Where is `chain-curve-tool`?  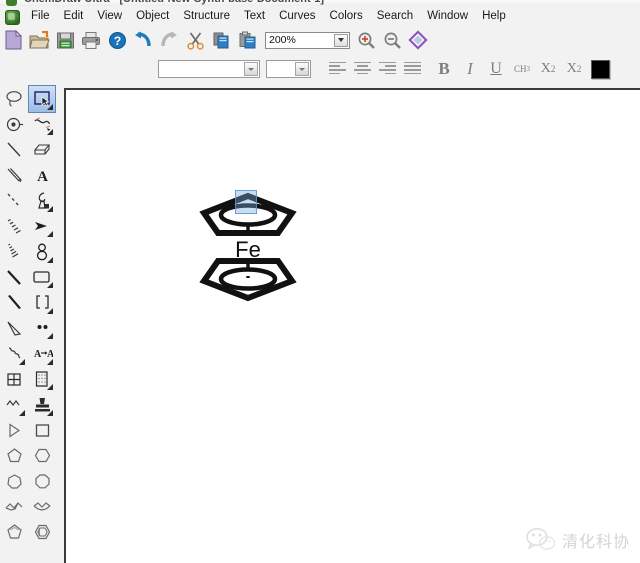 chain-curve-tool is located at coordinates (14, 405).